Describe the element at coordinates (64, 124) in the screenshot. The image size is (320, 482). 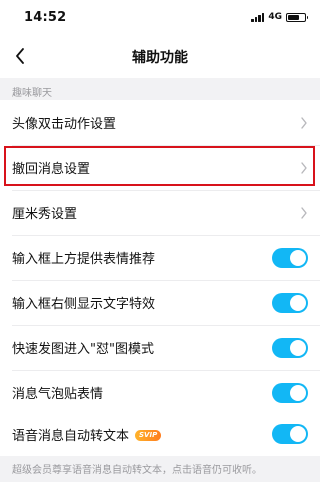
I see `item-label: 头像双击动作设置` at that location.